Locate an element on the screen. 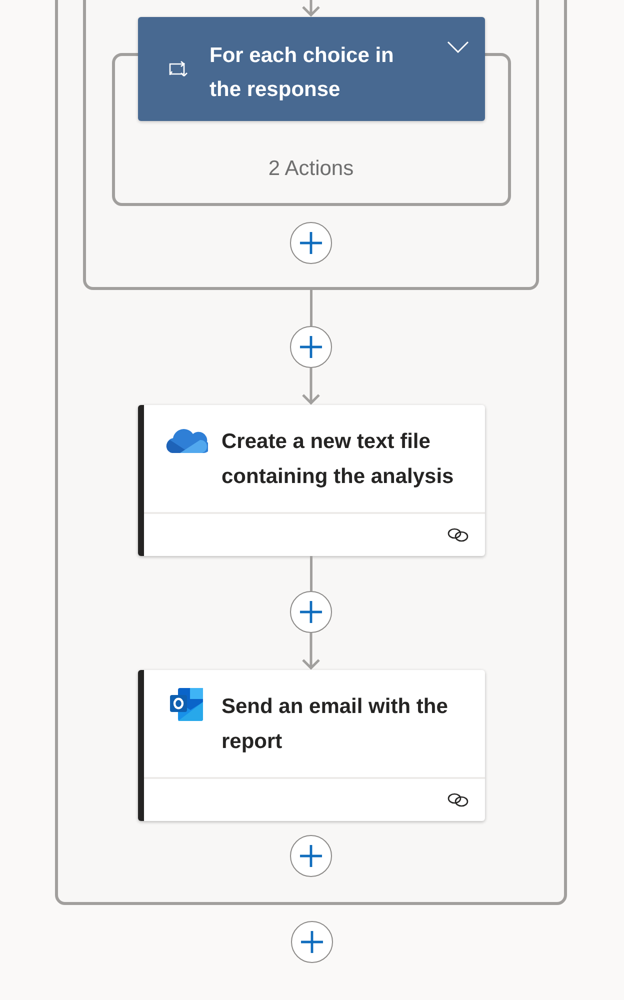 The width and height of the screenshot is (624, 1000). cloud-icon is located at coordinates (187, 440).